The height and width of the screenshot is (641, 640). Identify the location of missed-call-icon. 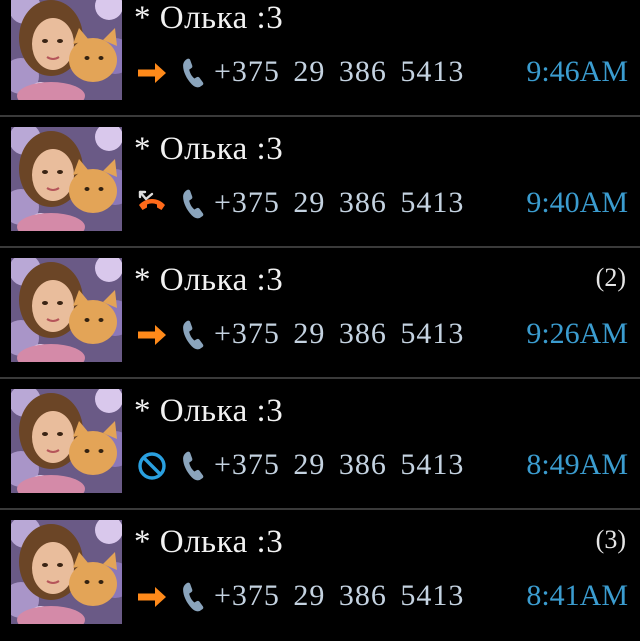
(152, 204).